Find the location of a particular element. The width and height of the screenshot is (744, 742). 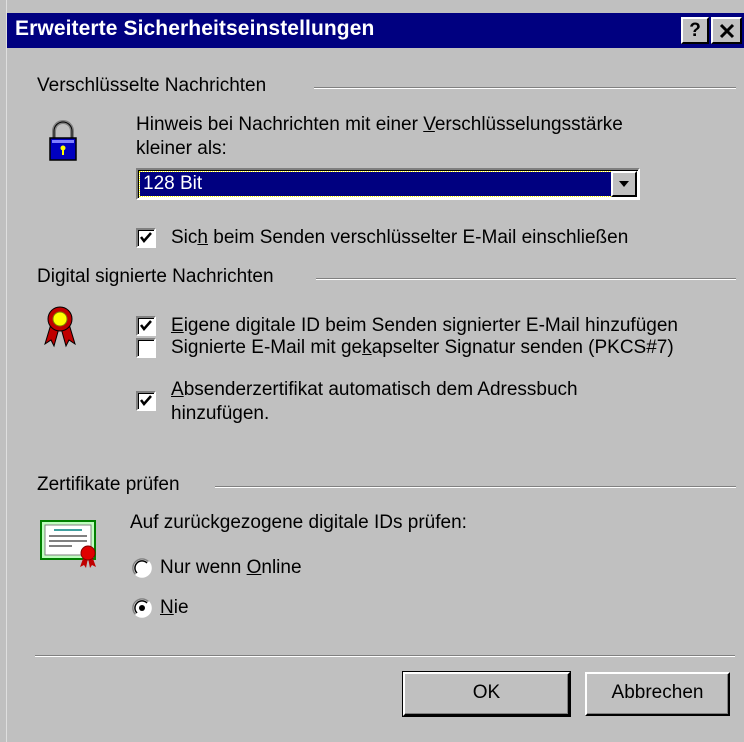

hint-text-b: erschlüsselungsstärke is located at coordinates (528, 124).